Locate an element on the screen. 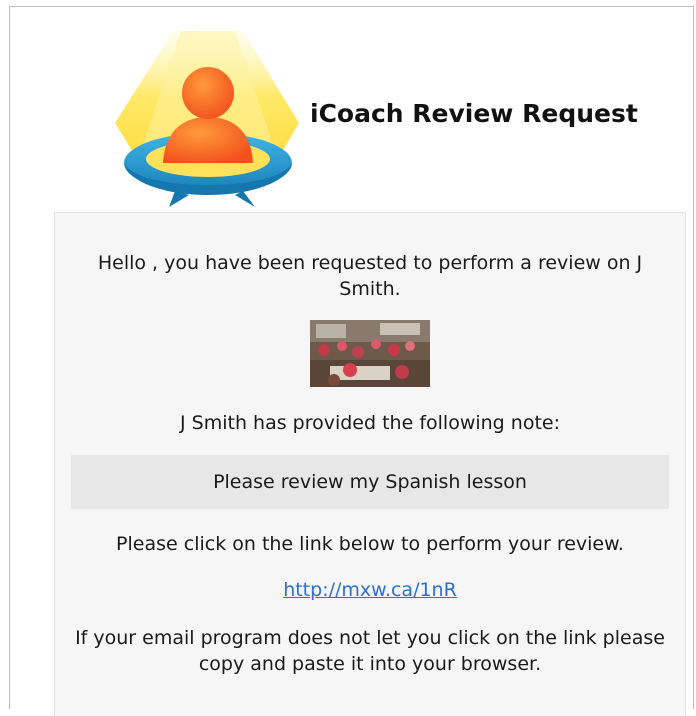 The width and height of the screenshot is (696, 716). note-intro-text: J Smith has provided the following note: is located at coordinates (370, 423).